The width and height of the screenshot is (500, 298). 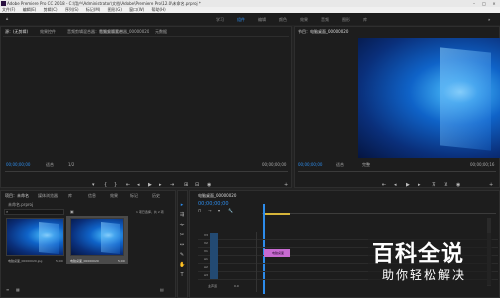 I want to click on slip-tool-icon: ↔, so click(x=182, y=245).